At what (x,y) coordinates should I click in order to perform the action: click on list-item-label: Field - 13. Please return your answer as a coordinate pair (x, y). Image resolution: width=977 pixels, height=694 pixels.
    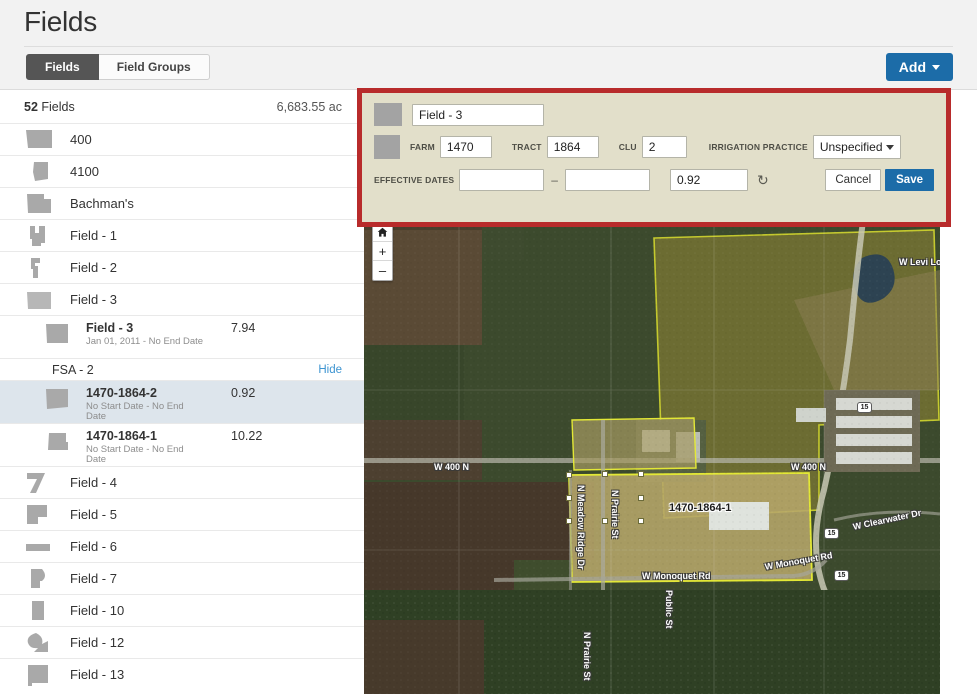
    Looking at the image, I should click on (97, 674).